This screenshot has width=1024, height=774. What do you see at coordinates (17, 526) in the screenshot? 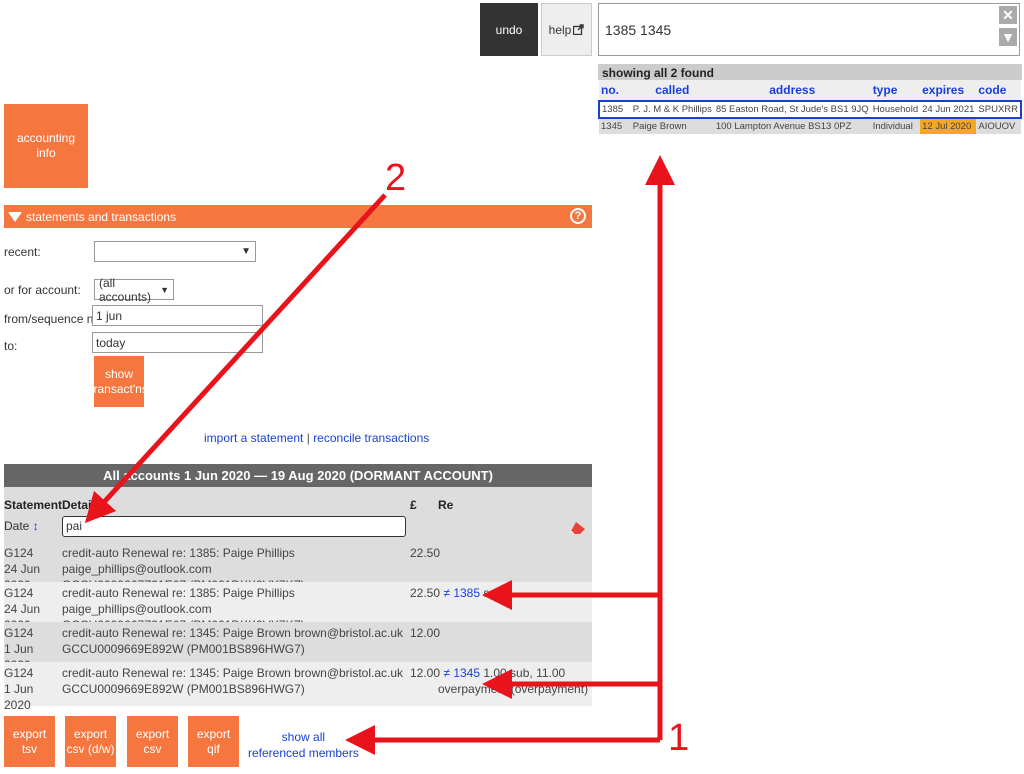
I see `date-label: Date` at bounding box center [17, 526].